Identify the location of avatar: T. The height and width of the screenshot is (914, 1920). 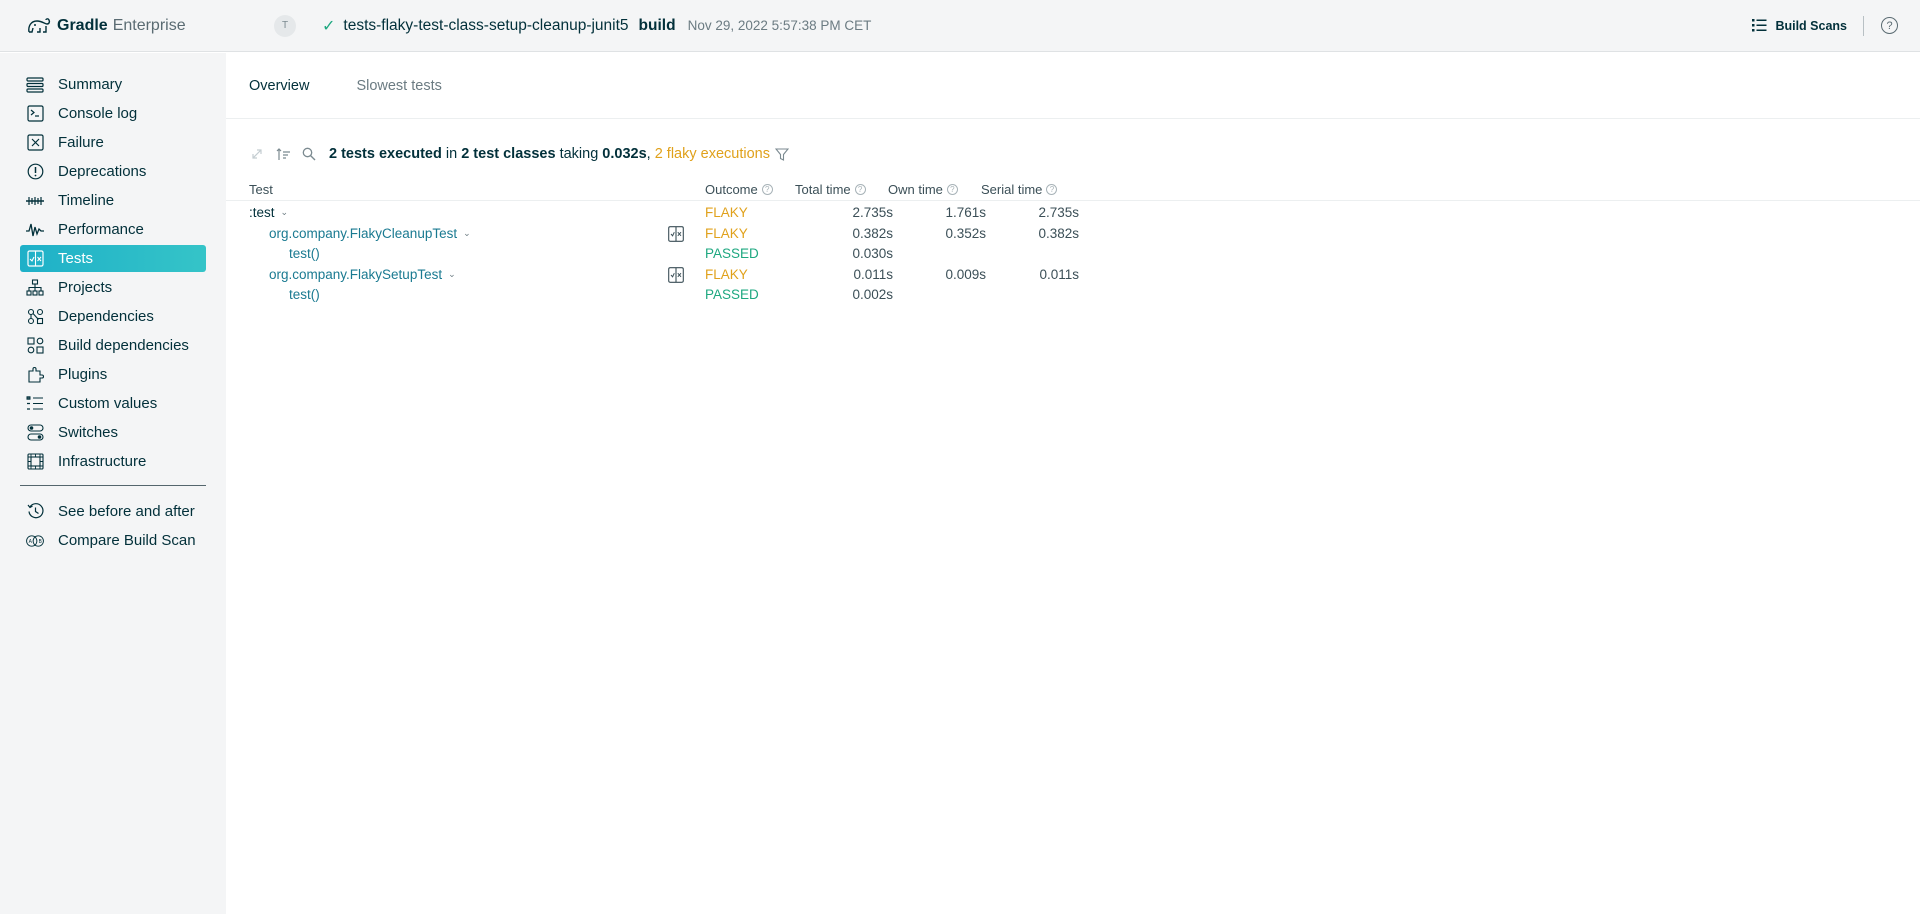
(285, 25).